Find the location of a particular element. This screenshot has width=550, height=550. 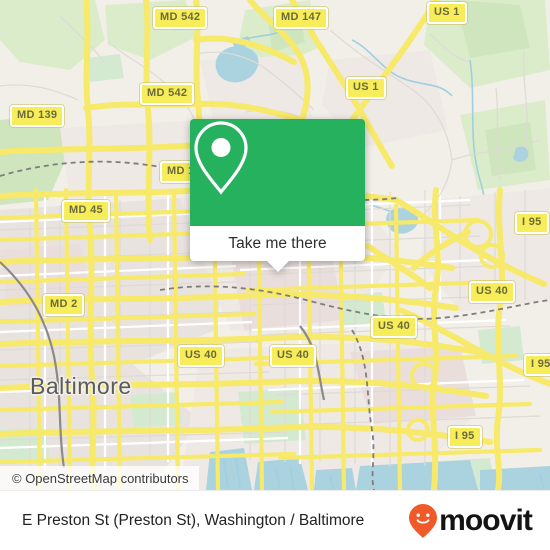

take-me-there-button: Take me there is located at coordinates (277, 243).